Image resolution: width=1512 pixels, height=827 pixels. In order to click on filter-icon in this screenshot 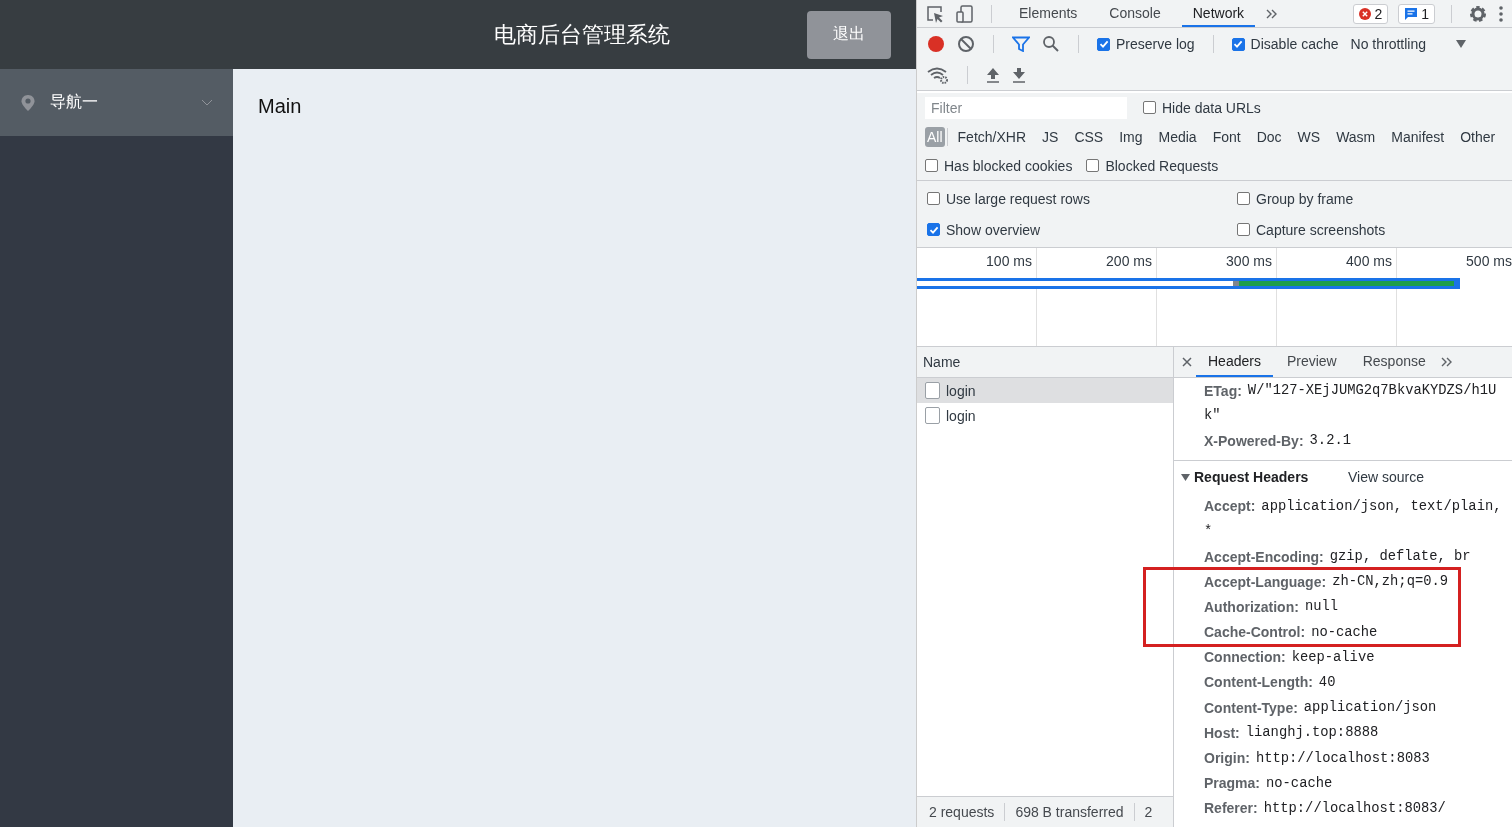, I will do `click(1021, 44)`.